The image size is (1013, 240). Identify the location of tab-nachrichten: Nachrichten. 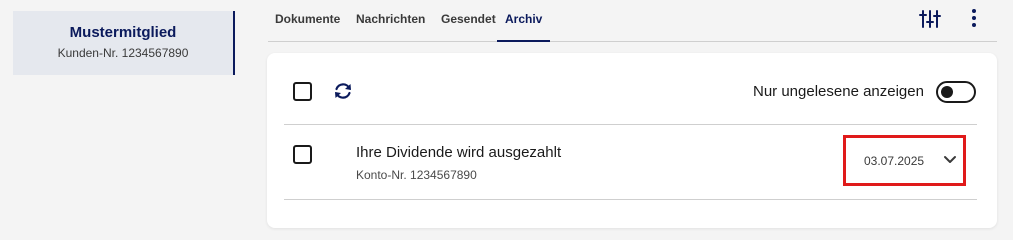
(390, 27).